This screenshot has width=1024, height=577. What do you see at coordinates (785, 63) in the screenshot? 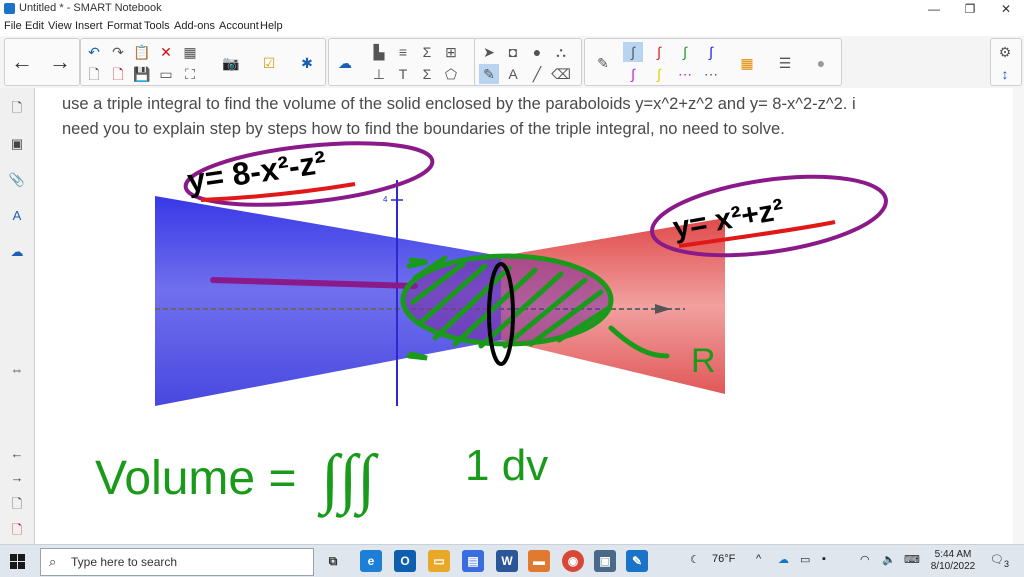
I see `line-style-icon: ☰` at bounding box center [785, 63].